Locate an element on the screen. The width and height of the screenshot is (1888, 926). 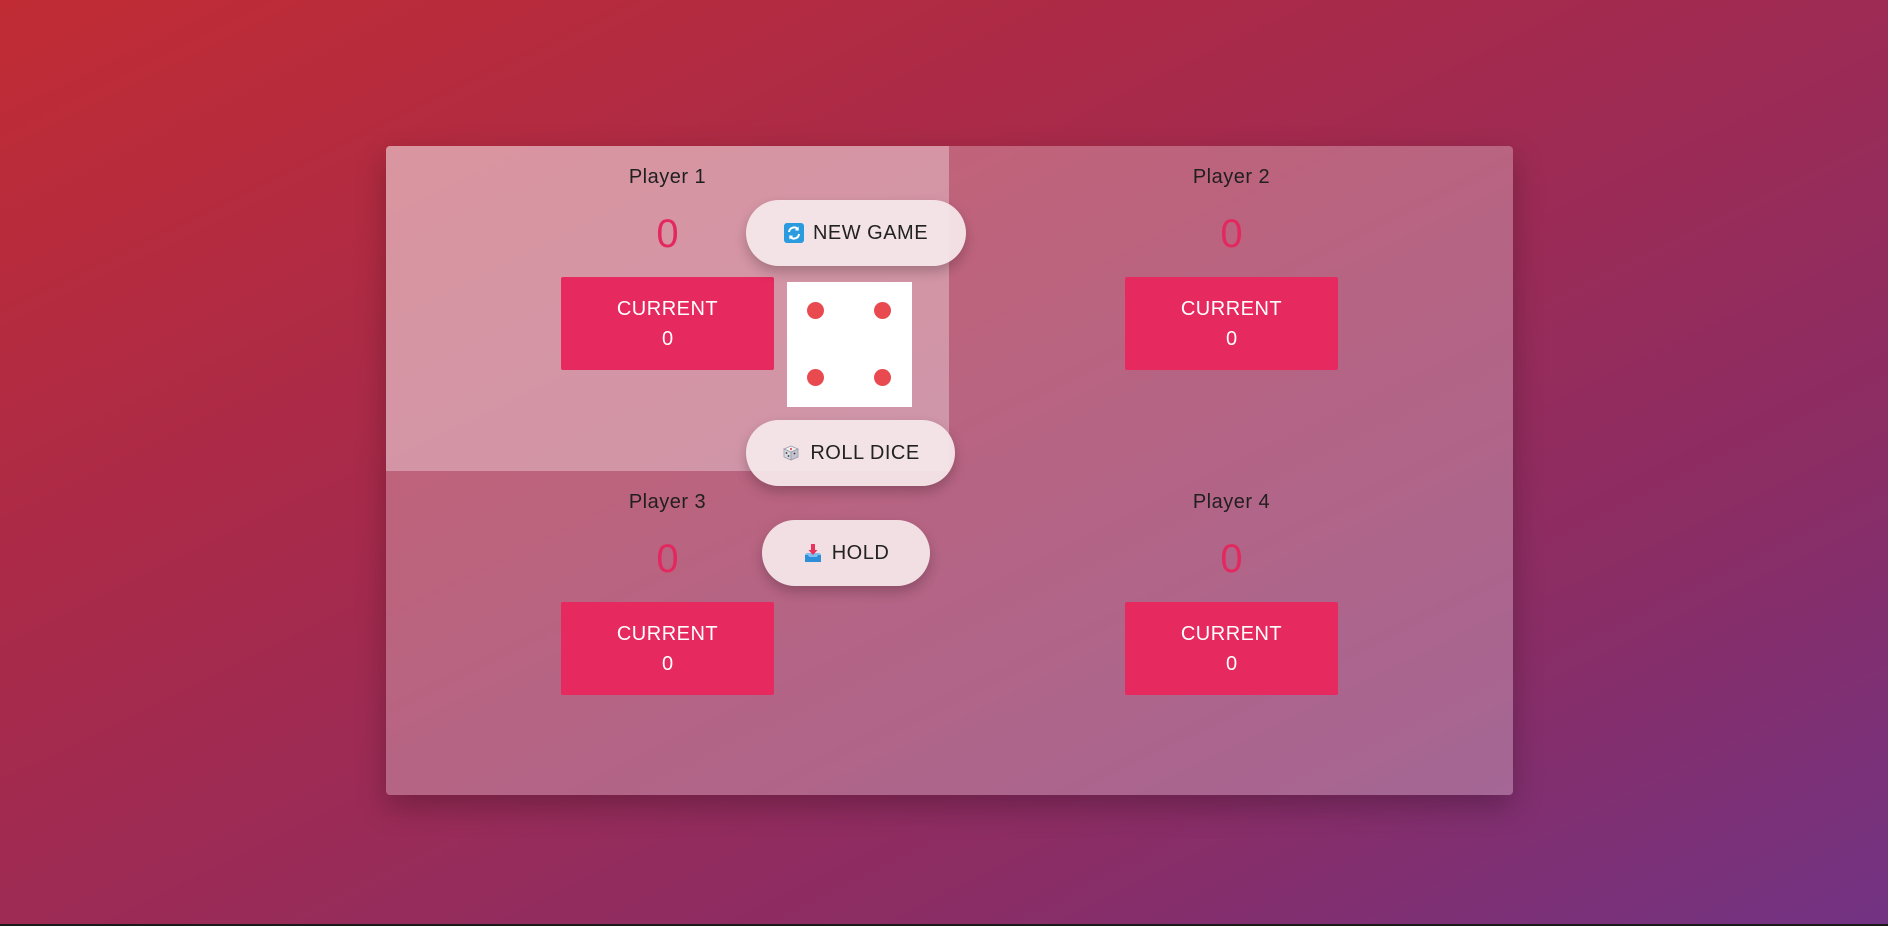
dice is located at coordinates (849, 344).